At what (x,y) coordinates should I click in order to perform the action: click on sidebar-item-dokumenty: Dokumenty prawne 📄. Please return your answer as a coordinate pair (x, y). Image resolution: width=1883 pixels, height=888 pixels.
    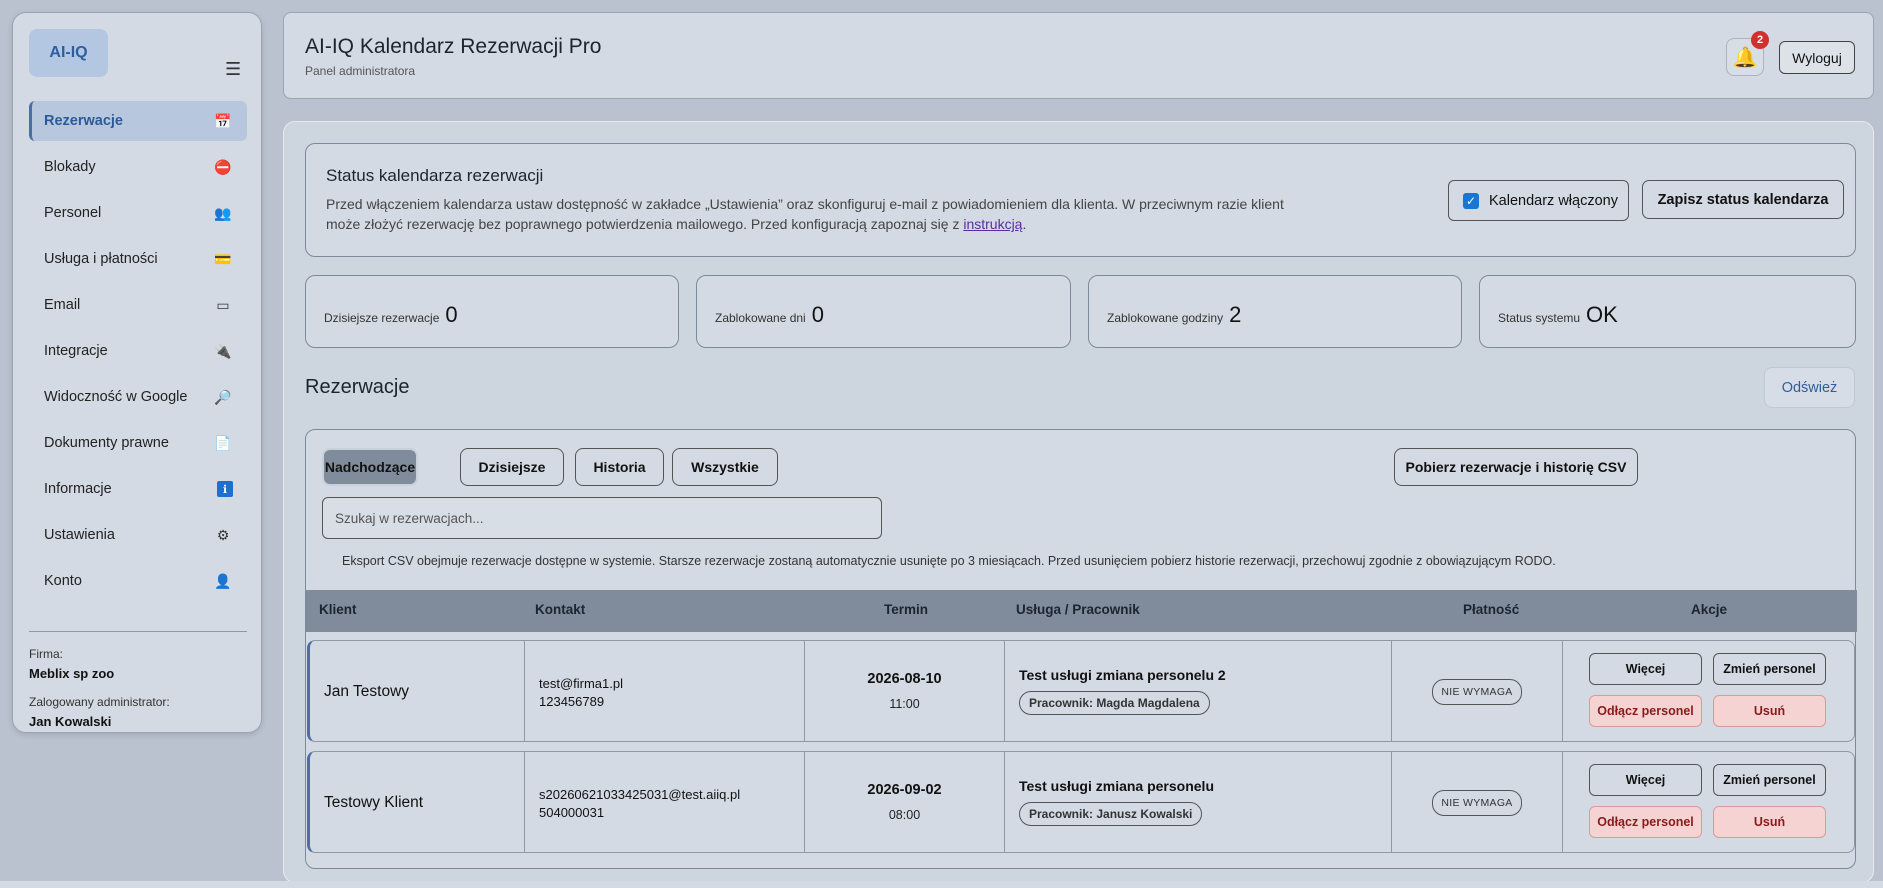
    Looking at the image, I should click on (138, 443).